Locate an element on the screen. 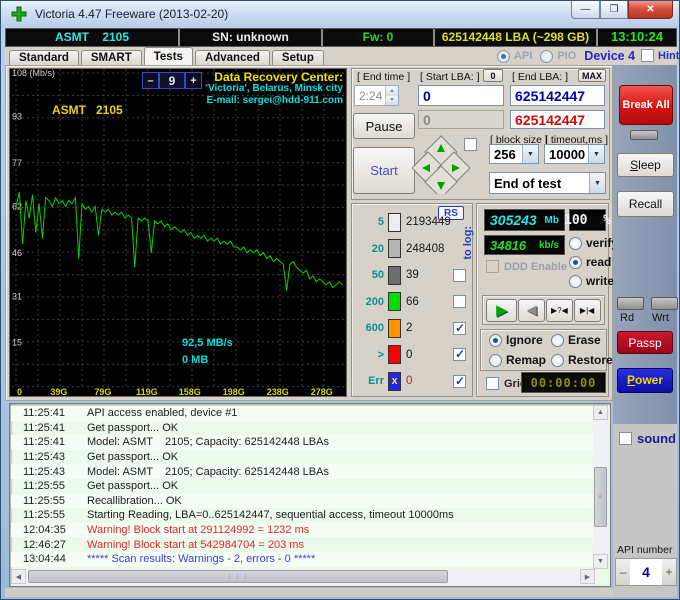 The width and height of the screenshot is (680, 600). ddd-checkbox is located at coordinates (492, 266).